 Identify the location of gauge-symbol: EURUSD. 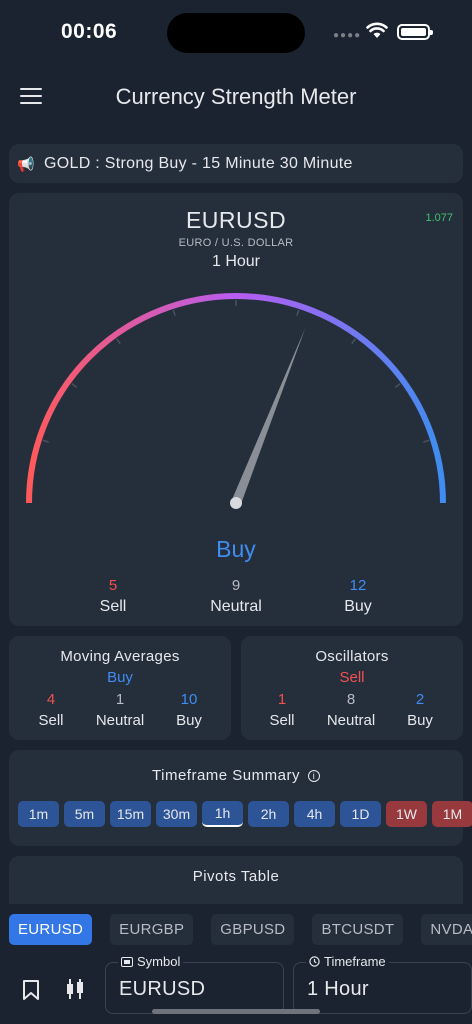
(236, 220).